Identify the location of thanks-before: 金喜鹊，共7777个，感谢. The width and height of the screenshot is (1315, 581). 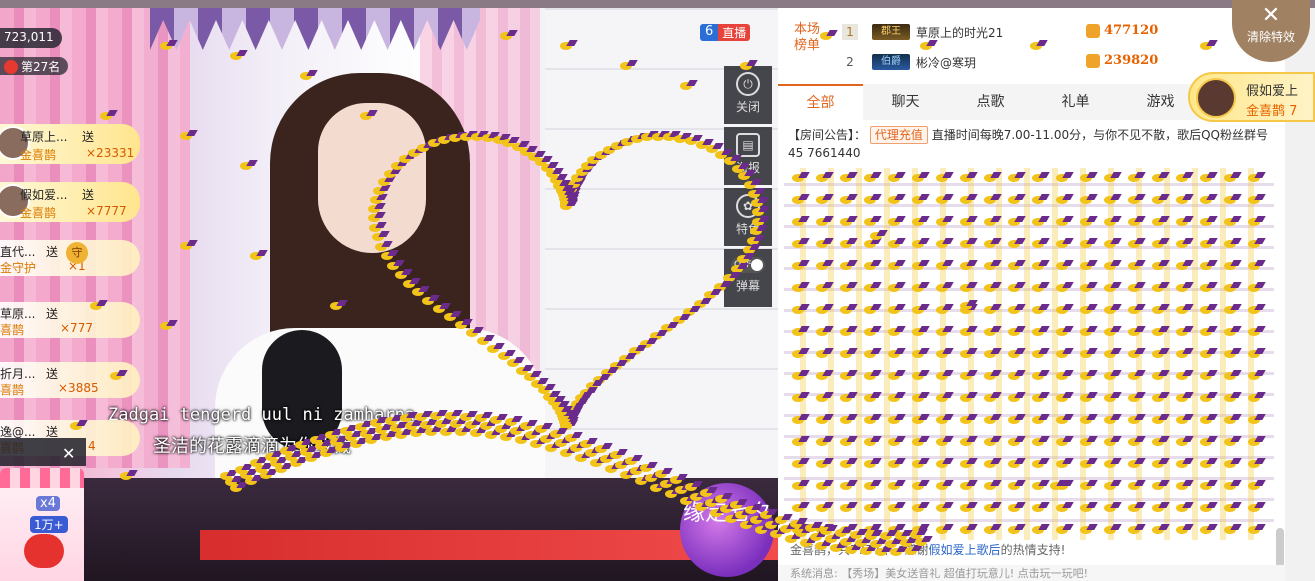
(859, 550).